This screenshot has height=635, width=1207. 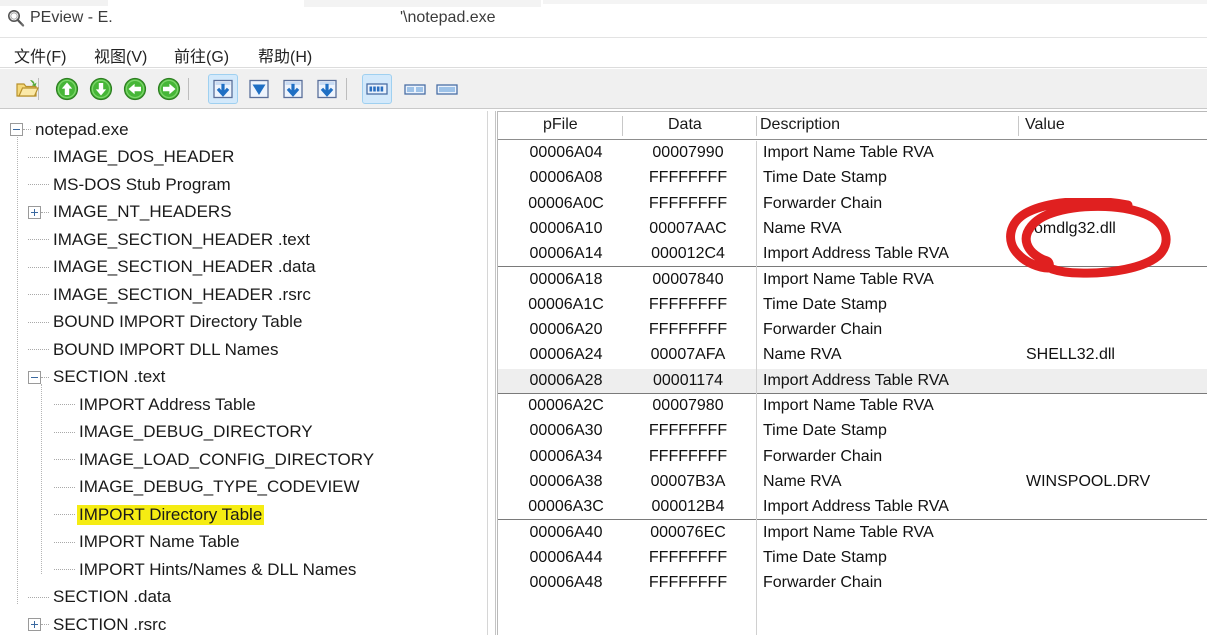 I want to click on toolbar, so click(x=603, y=89).